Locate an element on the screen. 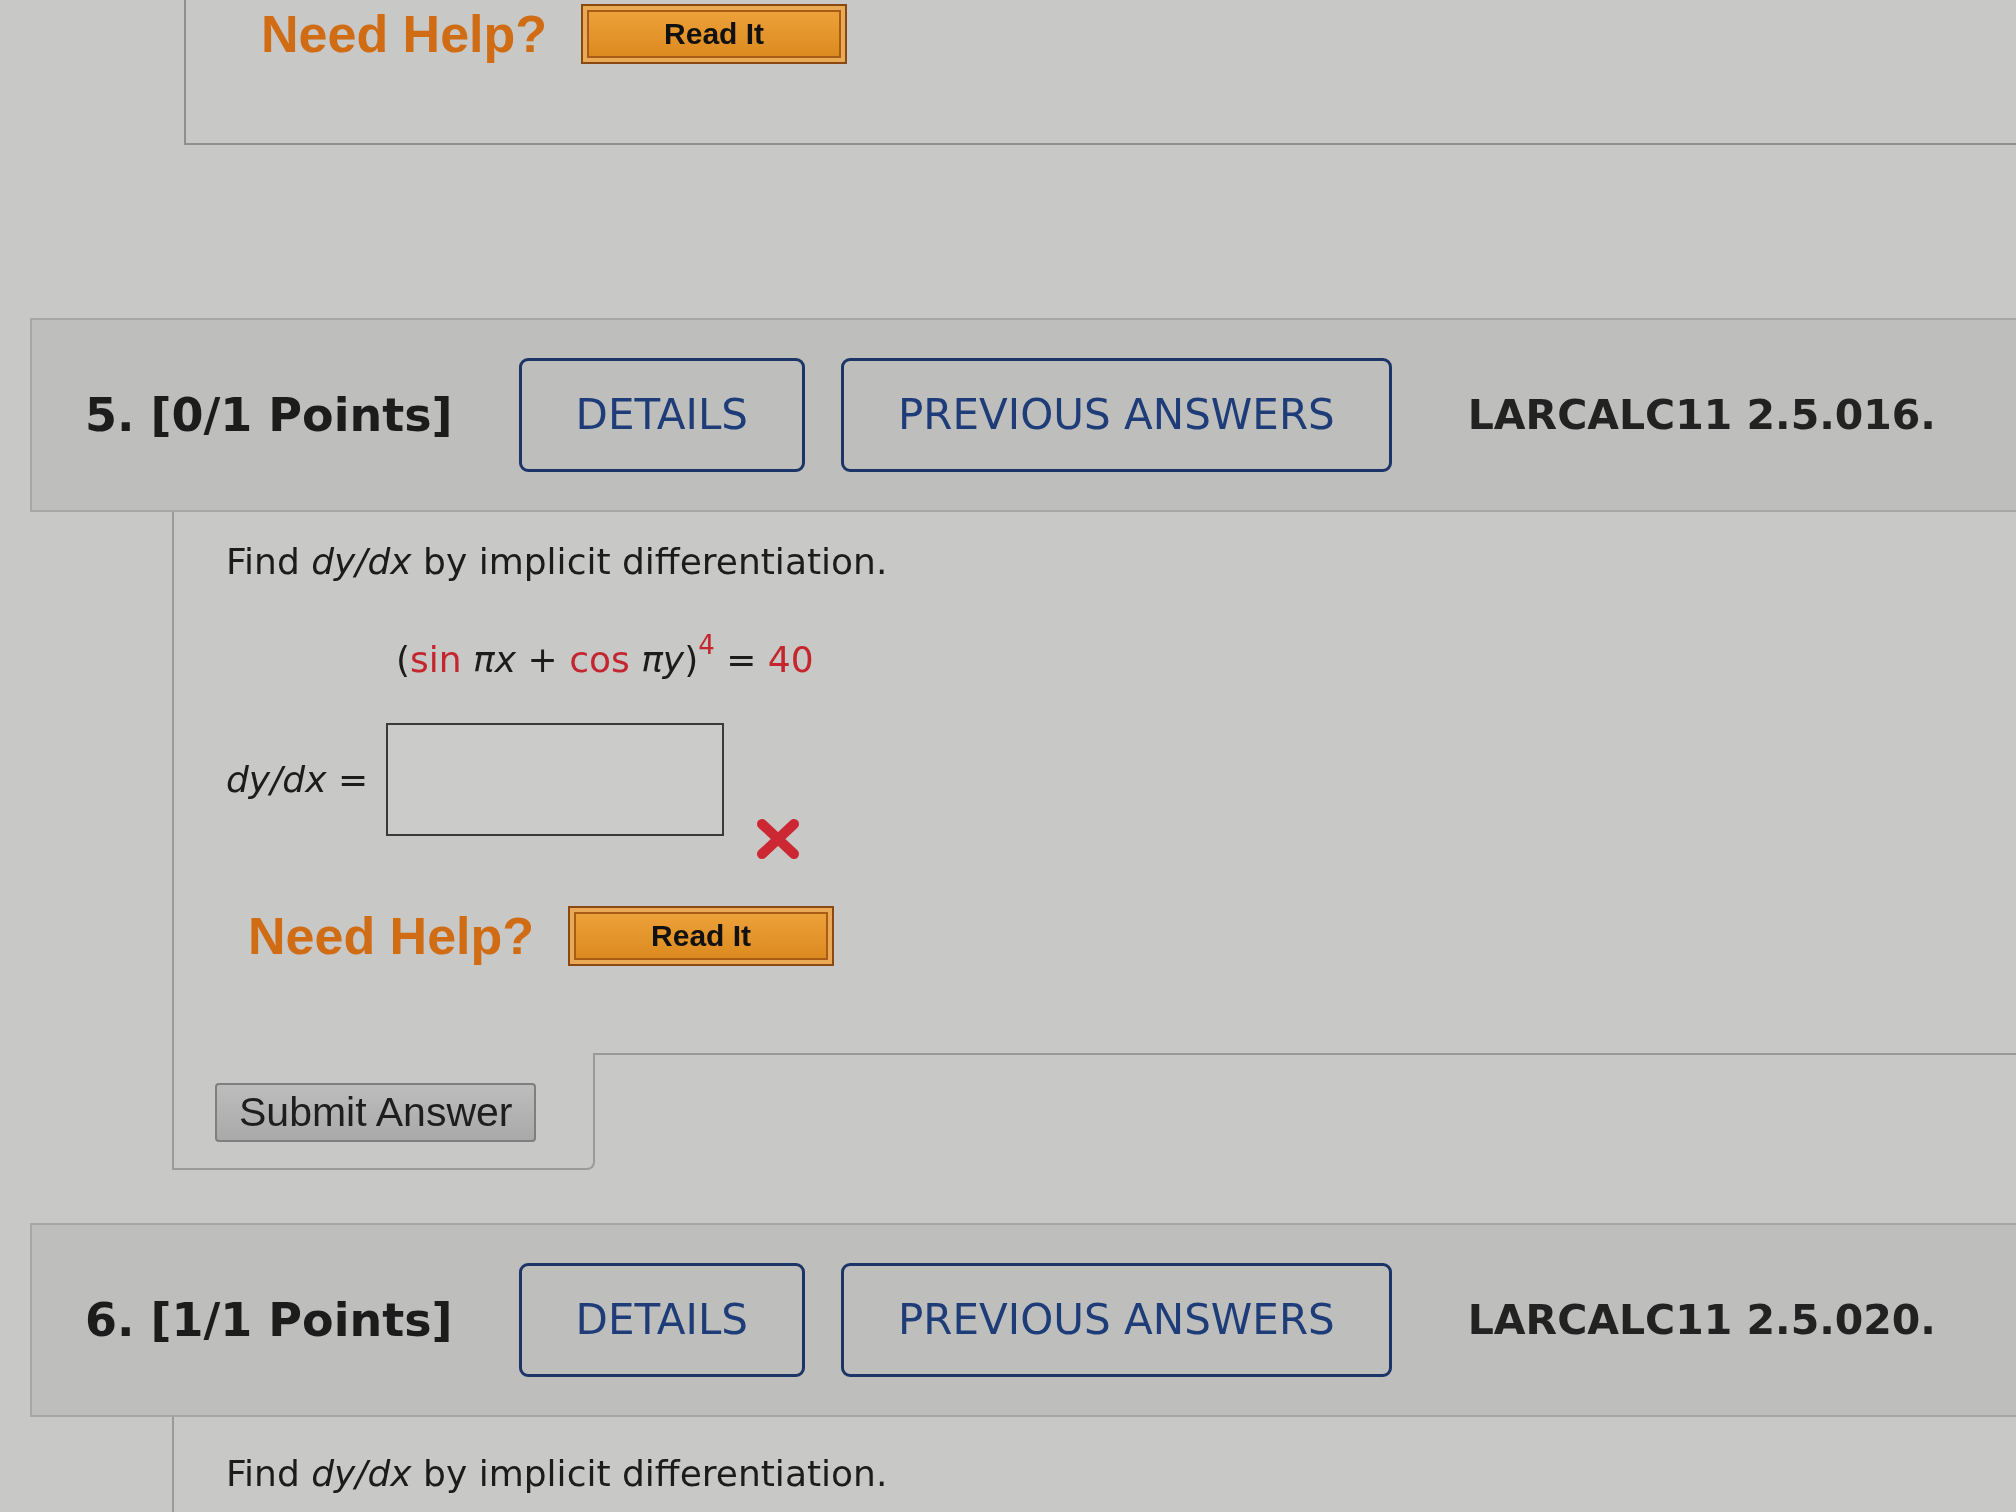 This screenshot has height=1512, width=2016. question-points-heading: 5. [0/1 Points] is located at coordinates (269, 415).